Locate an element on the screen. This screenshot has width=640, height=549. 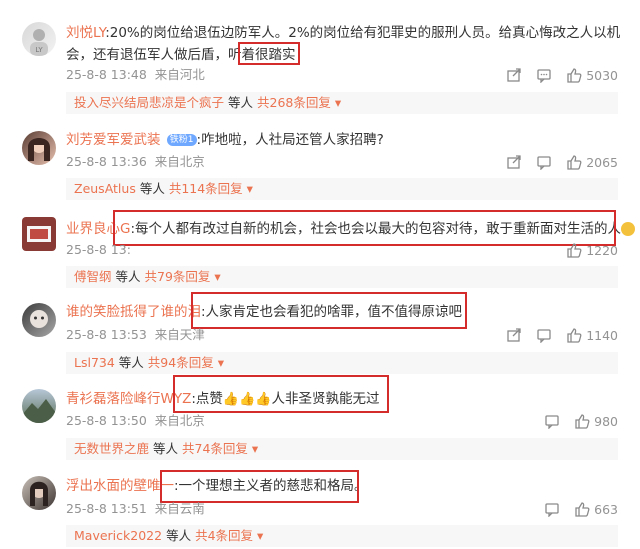
like-count: 1140 is located at coordinates (602, 335).